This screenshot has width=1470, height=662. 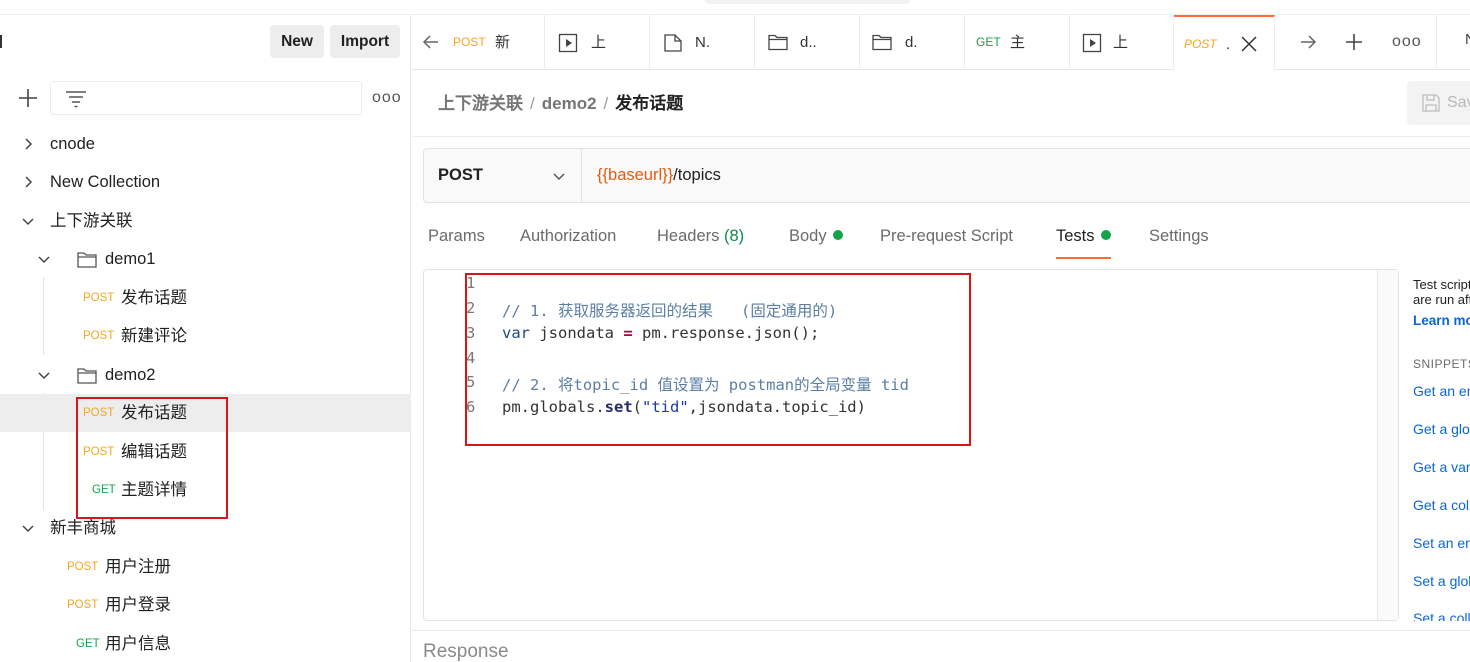 What do you see at coordinates (469, 42) in the screenshot?
I see `tab-method: POST` at bounding box center [469, 42].